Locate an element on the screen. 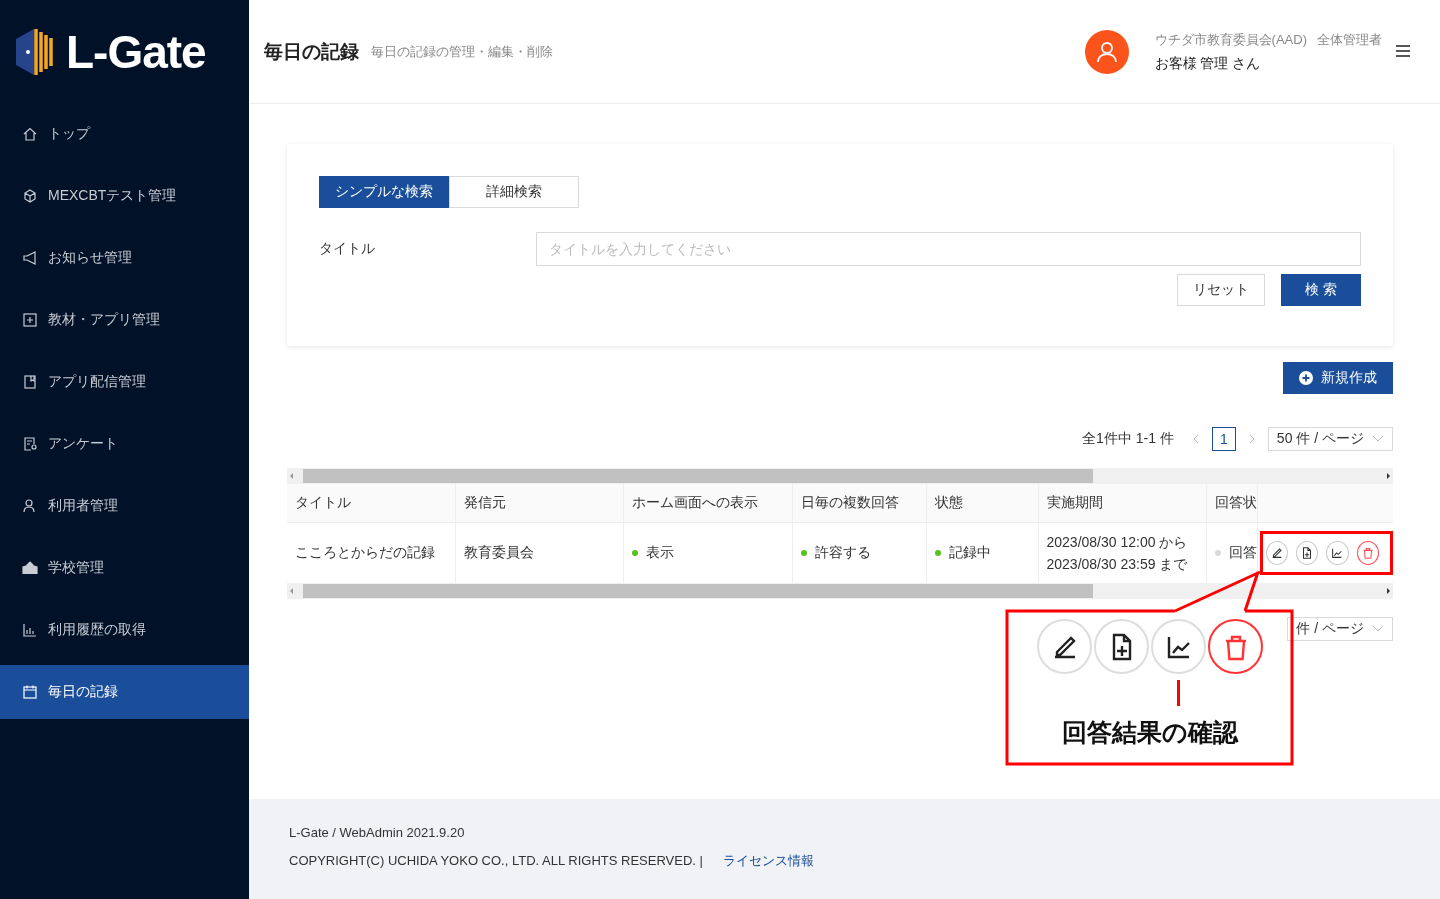  logo-icon is located at coordinates (35, 52).